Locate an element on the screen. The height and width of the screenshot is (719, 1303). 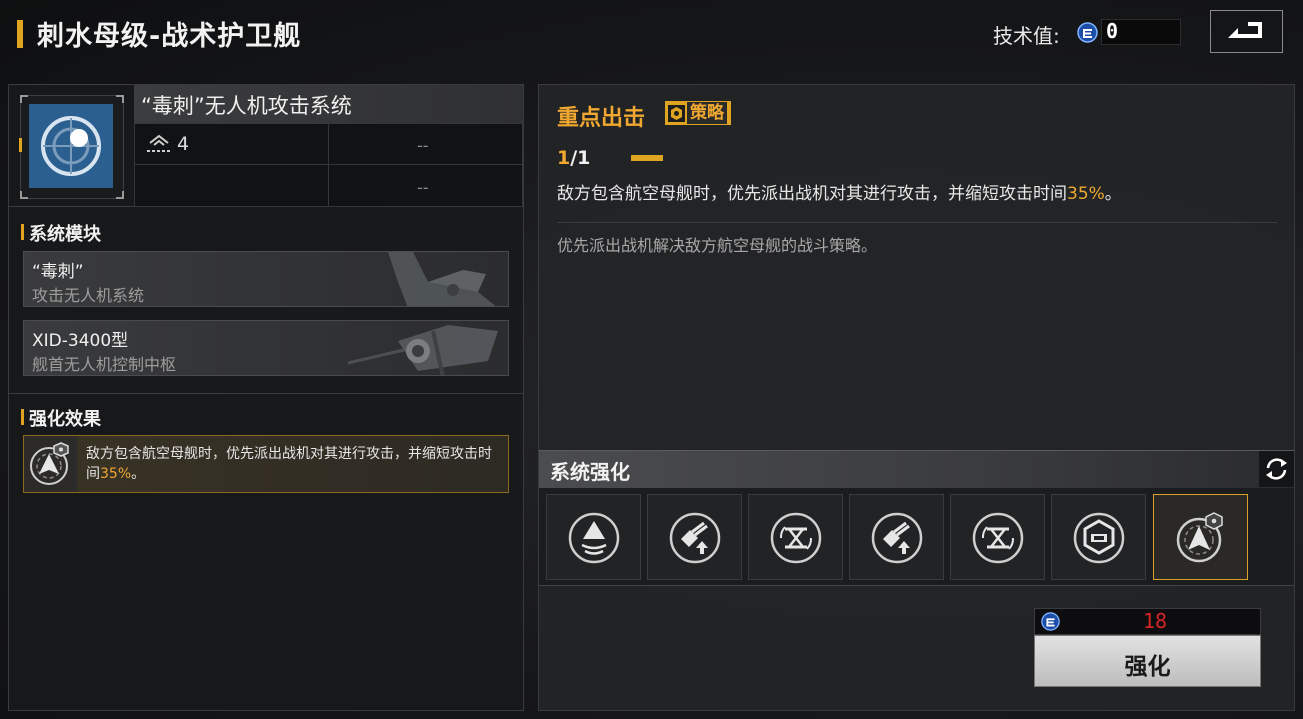
tactic-description: 敌方包含航空母舰时，优先派出战机对其进行攻击，并缩短攻击时间35%。 is located at coordinates (839, 191).